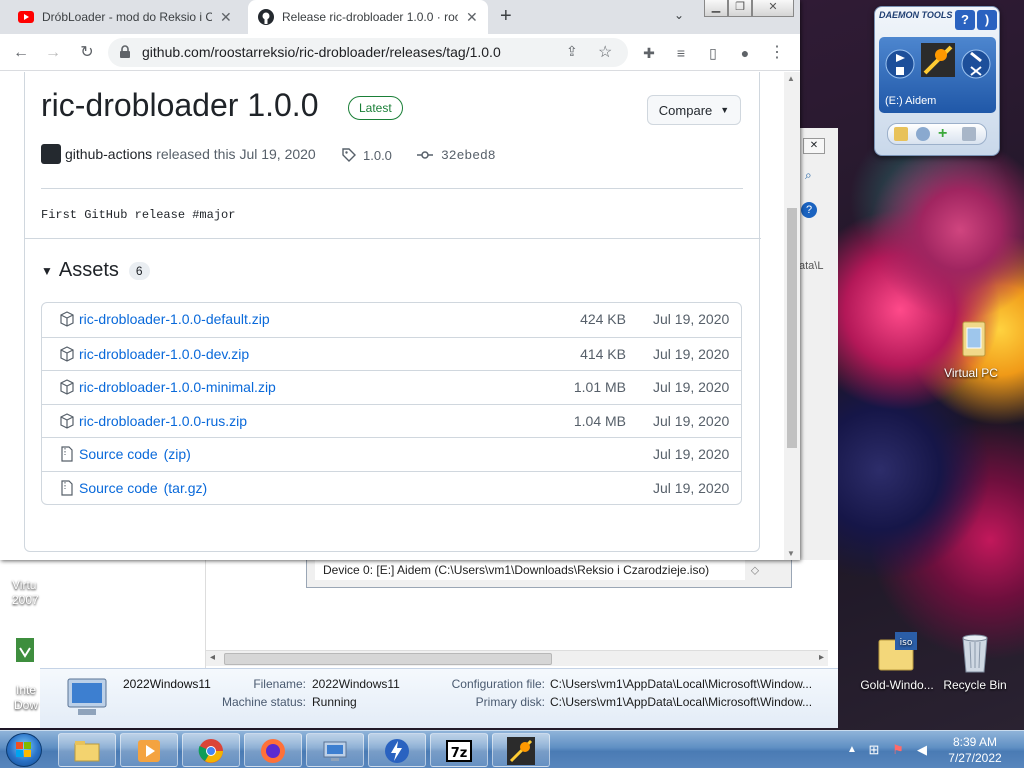 This screenshot has width=1024, height=768. I want to click on rss-icon: ), so click(987, 20).